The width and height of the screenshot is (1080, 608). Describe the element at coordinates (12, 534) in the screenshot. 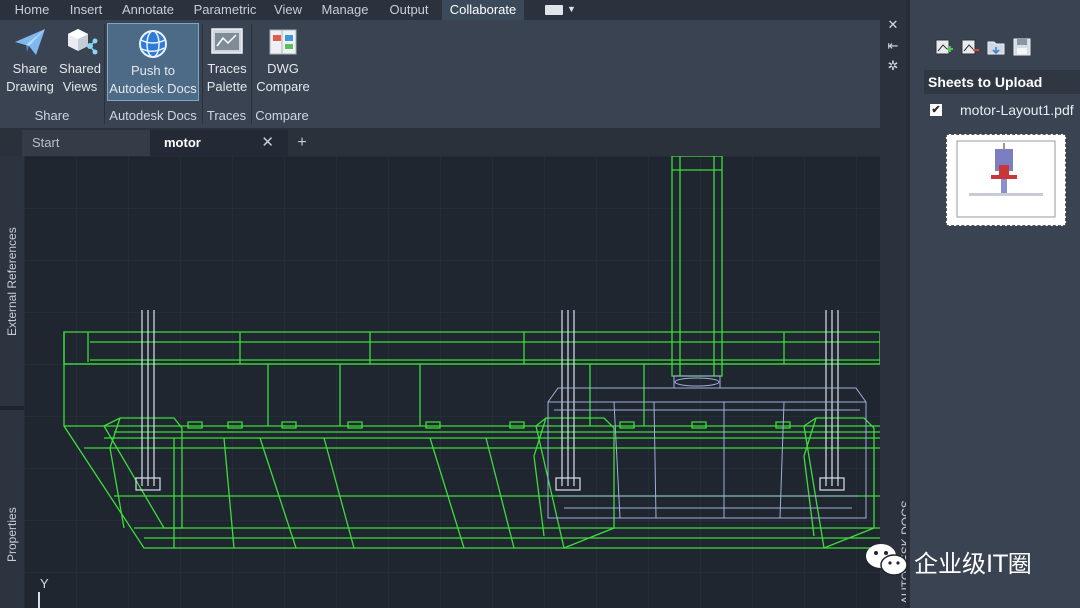

I see `properties-palette: Properties` at that location.